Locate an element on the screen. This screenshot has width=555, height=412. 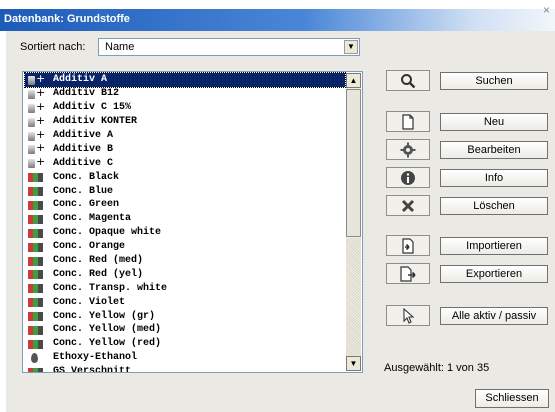
cursor-arrow-icon is located at coordinates (409, 316).